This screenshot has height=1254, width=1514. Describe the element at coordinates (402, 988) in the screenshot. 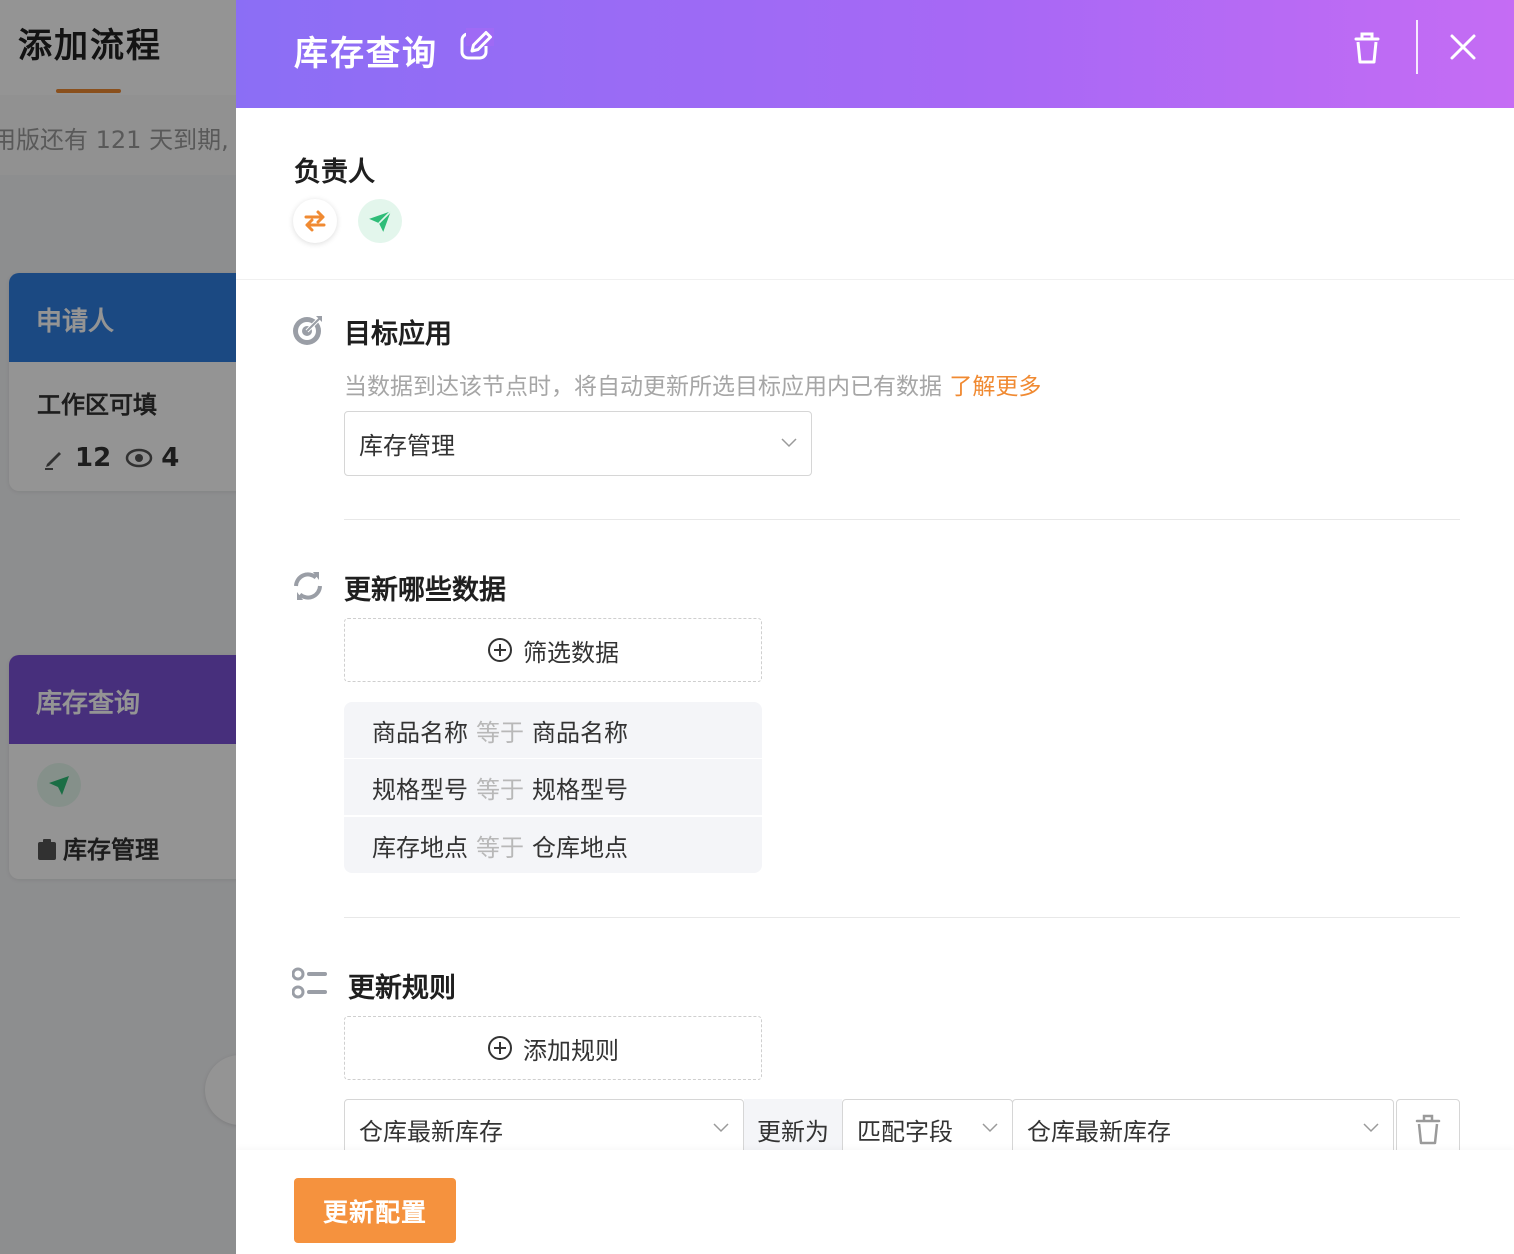

I see `rules-label: 更新规则` at that location.